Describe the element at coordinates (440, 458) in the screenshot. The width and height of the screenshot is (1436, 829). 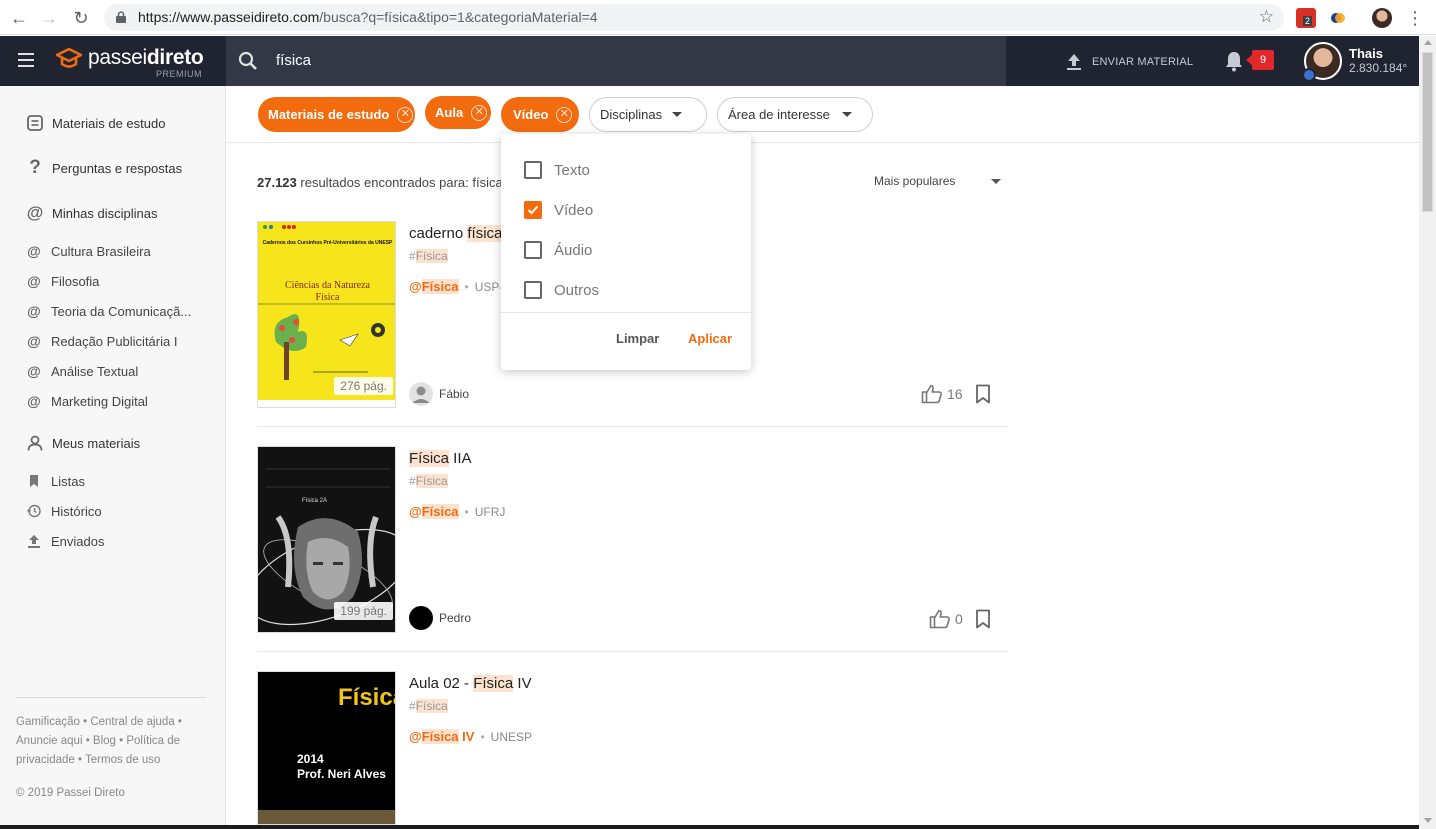
I see `card-title: Física IIA` at that location.